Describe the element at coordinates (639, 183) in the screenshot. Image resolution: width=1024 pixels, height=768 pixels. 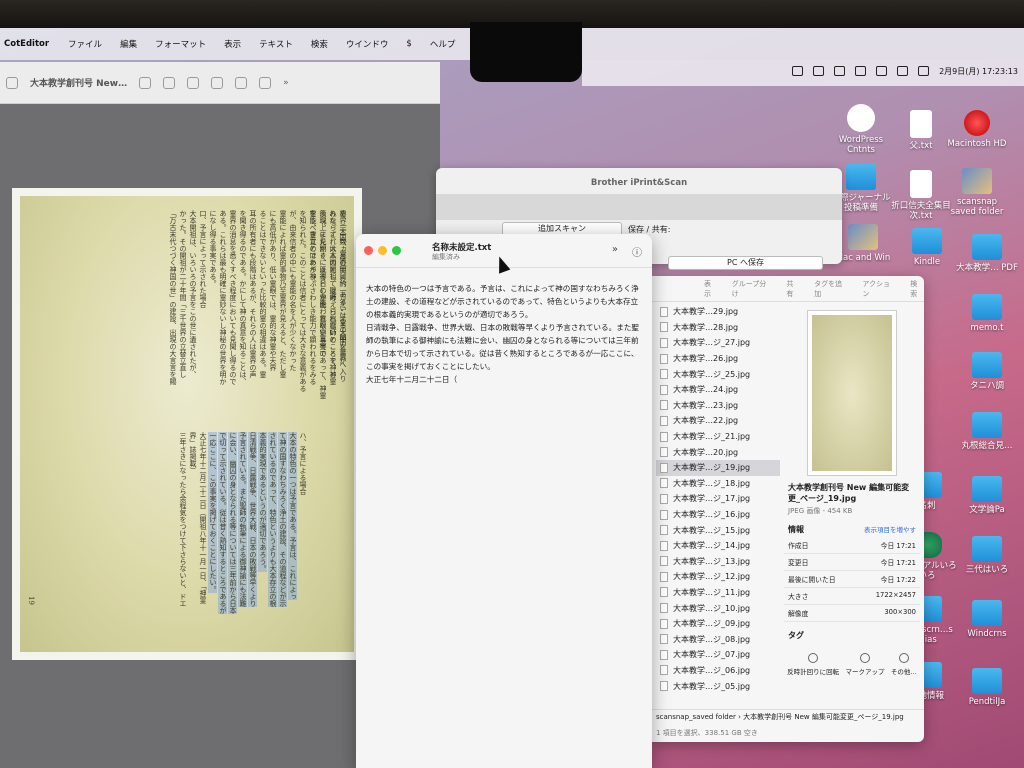
I see `brother-title: Brother iPrint&Scan` at that location.